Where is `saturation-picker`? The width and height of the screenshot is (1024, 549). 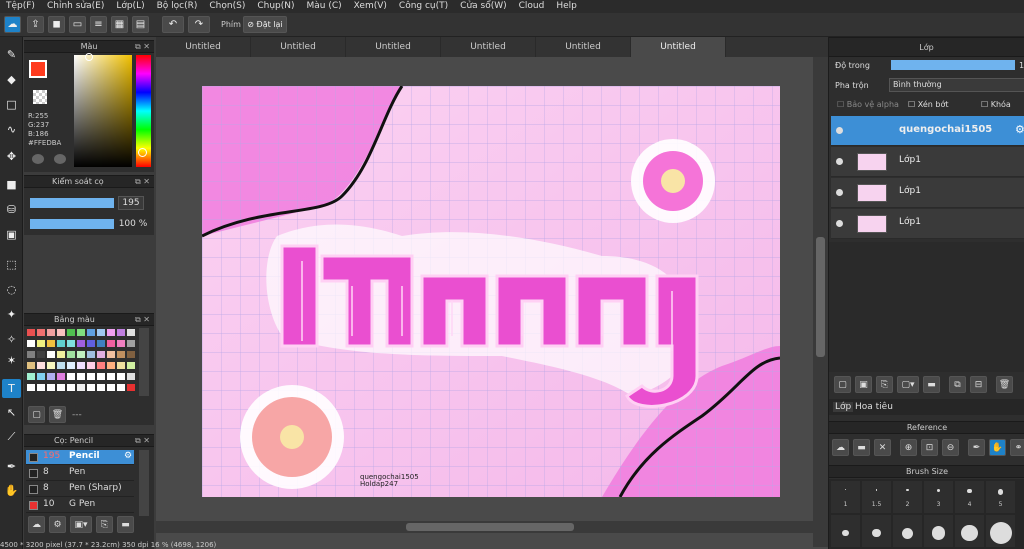
saturation-picker is located at coordinates (103, 111).